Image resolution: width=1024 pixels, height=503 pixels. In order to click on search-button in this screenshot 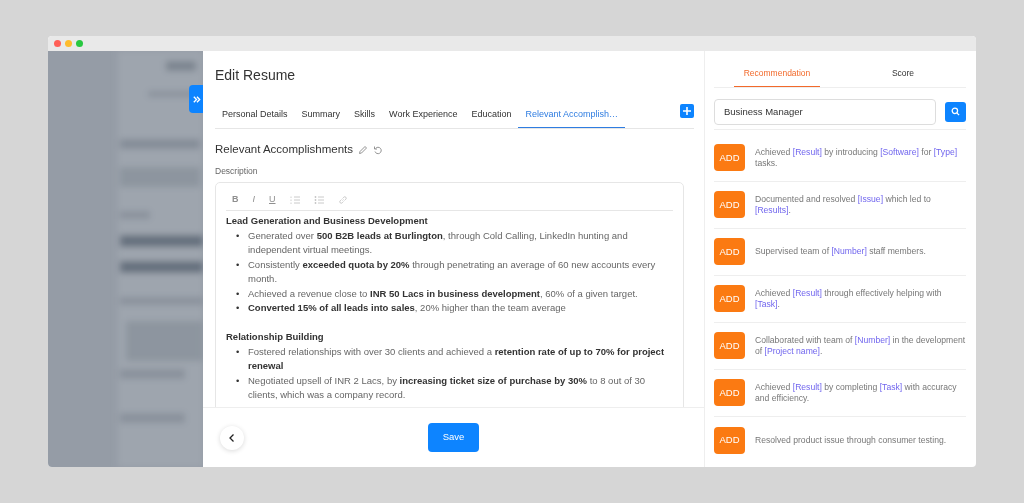, I will do `click(955, 111)`.